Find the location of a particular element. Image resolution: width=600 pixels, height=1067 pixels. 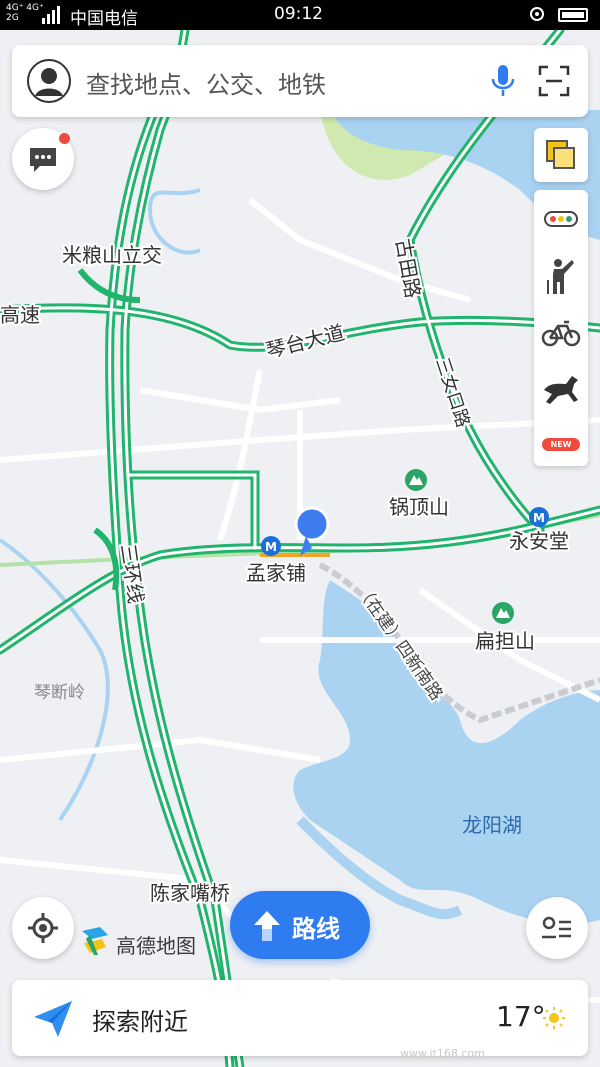

label-chenjiazuiqiao: 陈家嘴桥 is located at coordinates (190, 893).